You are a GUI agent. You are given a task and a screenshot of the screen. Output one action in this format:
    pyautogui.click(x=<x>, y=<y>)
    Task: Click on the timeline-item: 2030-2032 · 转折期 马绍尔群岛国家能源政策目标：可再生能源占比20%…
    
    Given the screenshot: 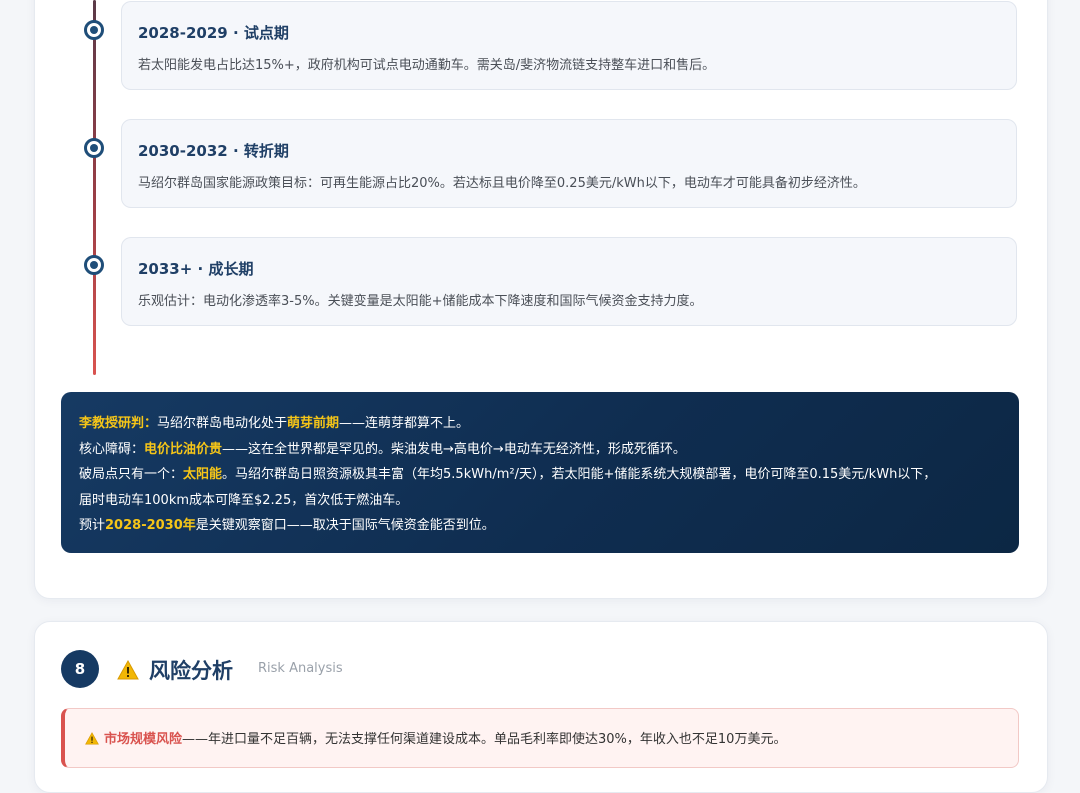 What is the action you would take?
    pyautogui.click(x=569, y=163)
    